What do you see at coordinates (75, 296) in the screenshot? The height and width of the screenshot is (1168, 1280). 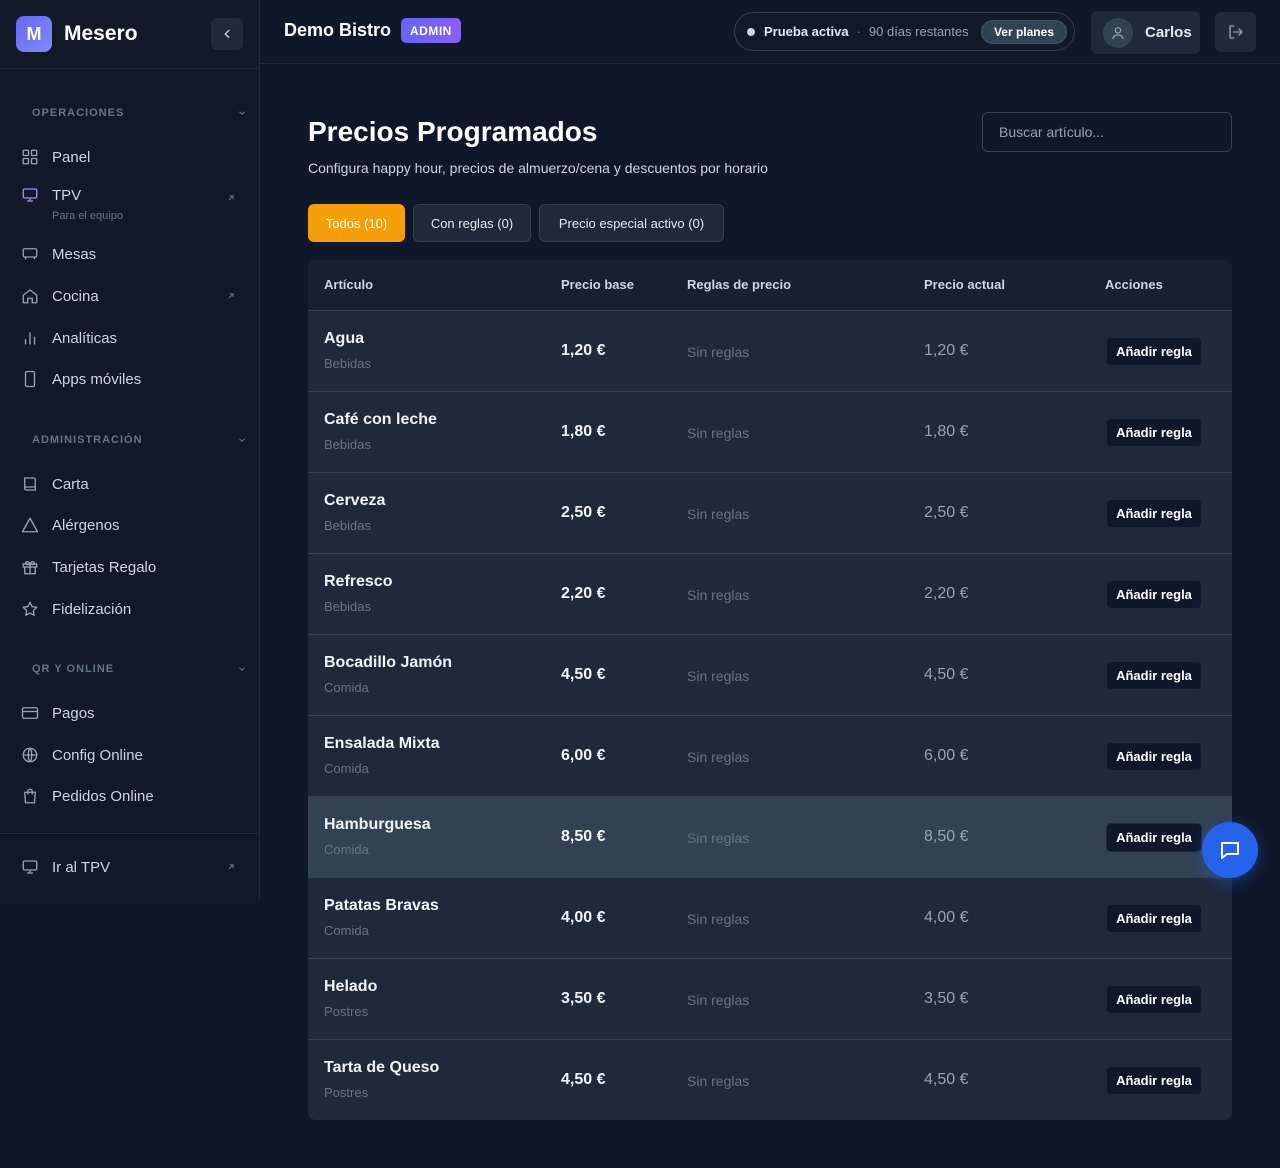 I see `sidebar-item-label: Cocina` at bounding box center [75, 296].